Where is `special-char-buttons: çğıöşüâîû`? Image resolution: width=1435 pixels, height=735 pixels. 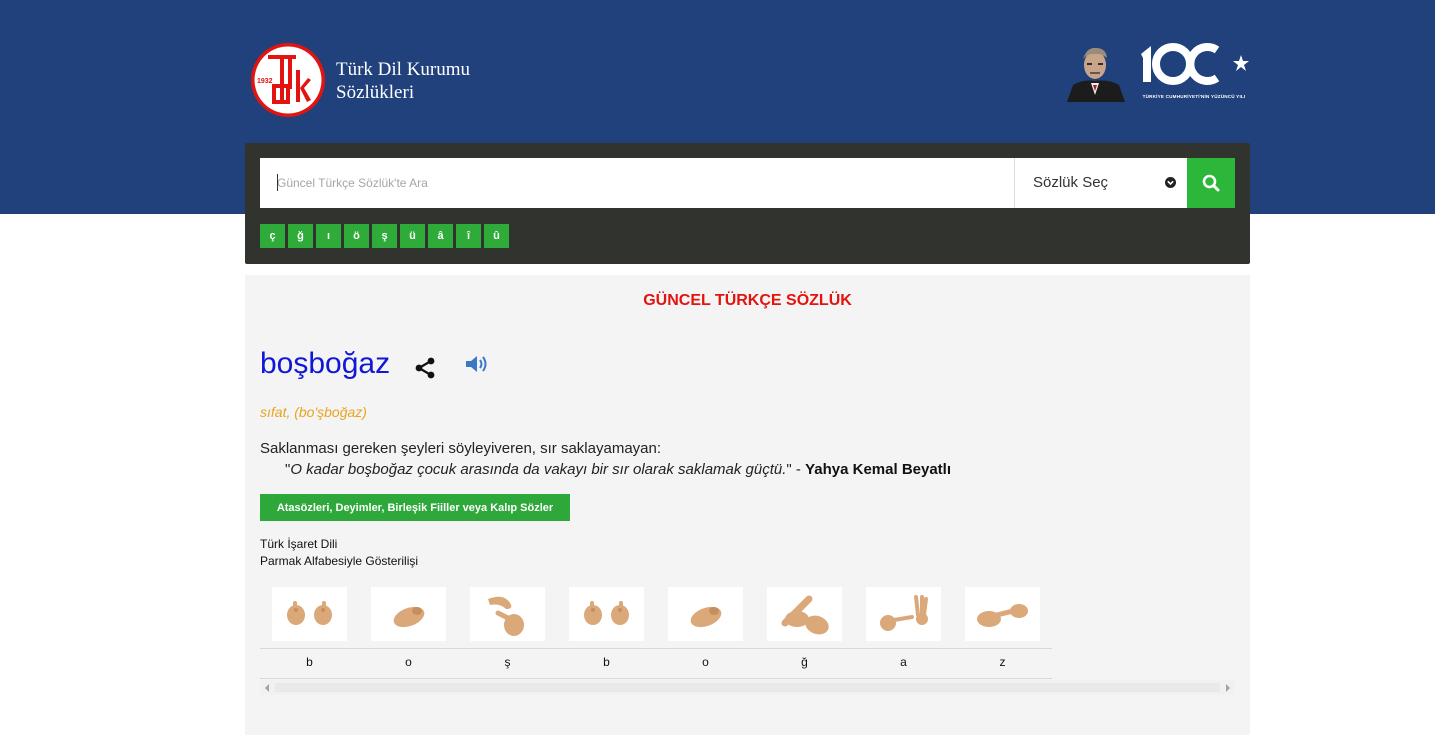 special-char-buttons: çğıöşüâîû is located at coordinates (386, 236).